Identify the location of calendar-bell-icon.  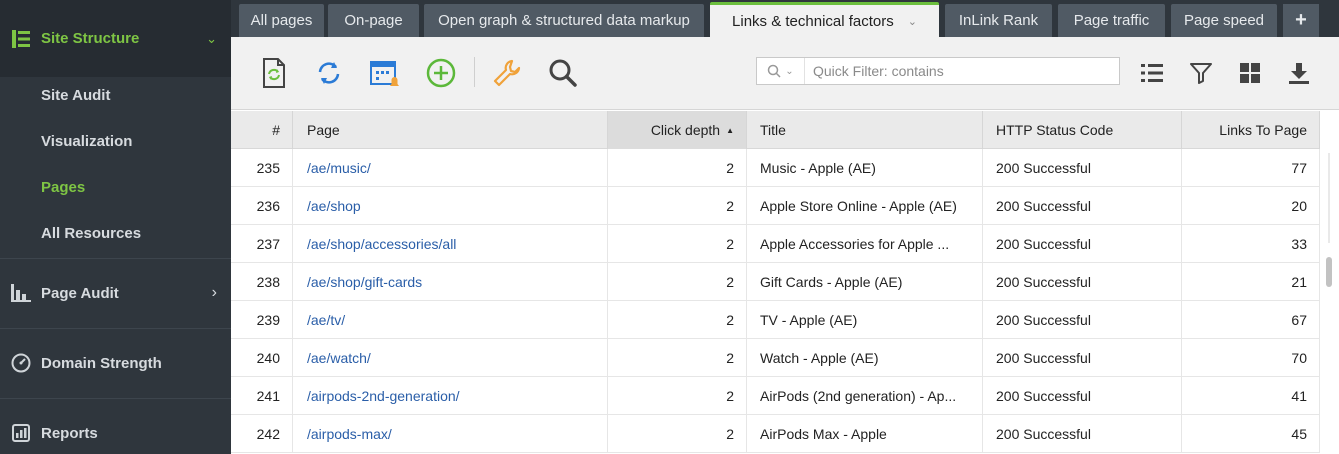
(384, 73).